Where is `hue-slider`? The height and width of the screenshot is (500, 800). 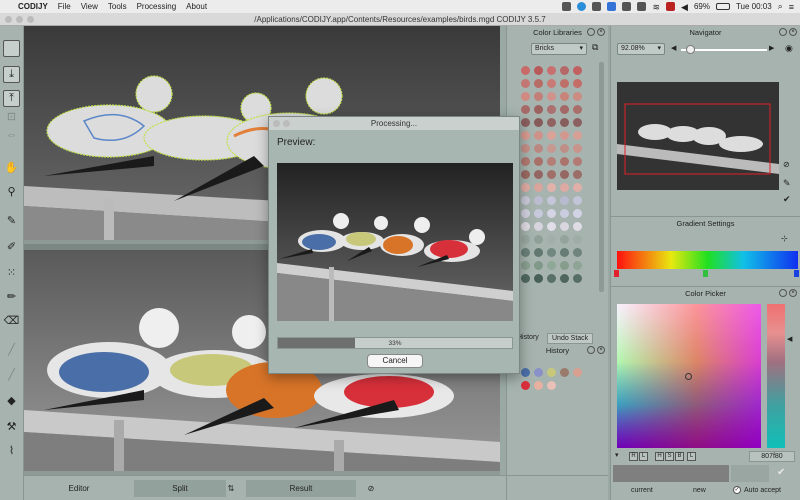 hue-slider is located at coordinates (776, 376).